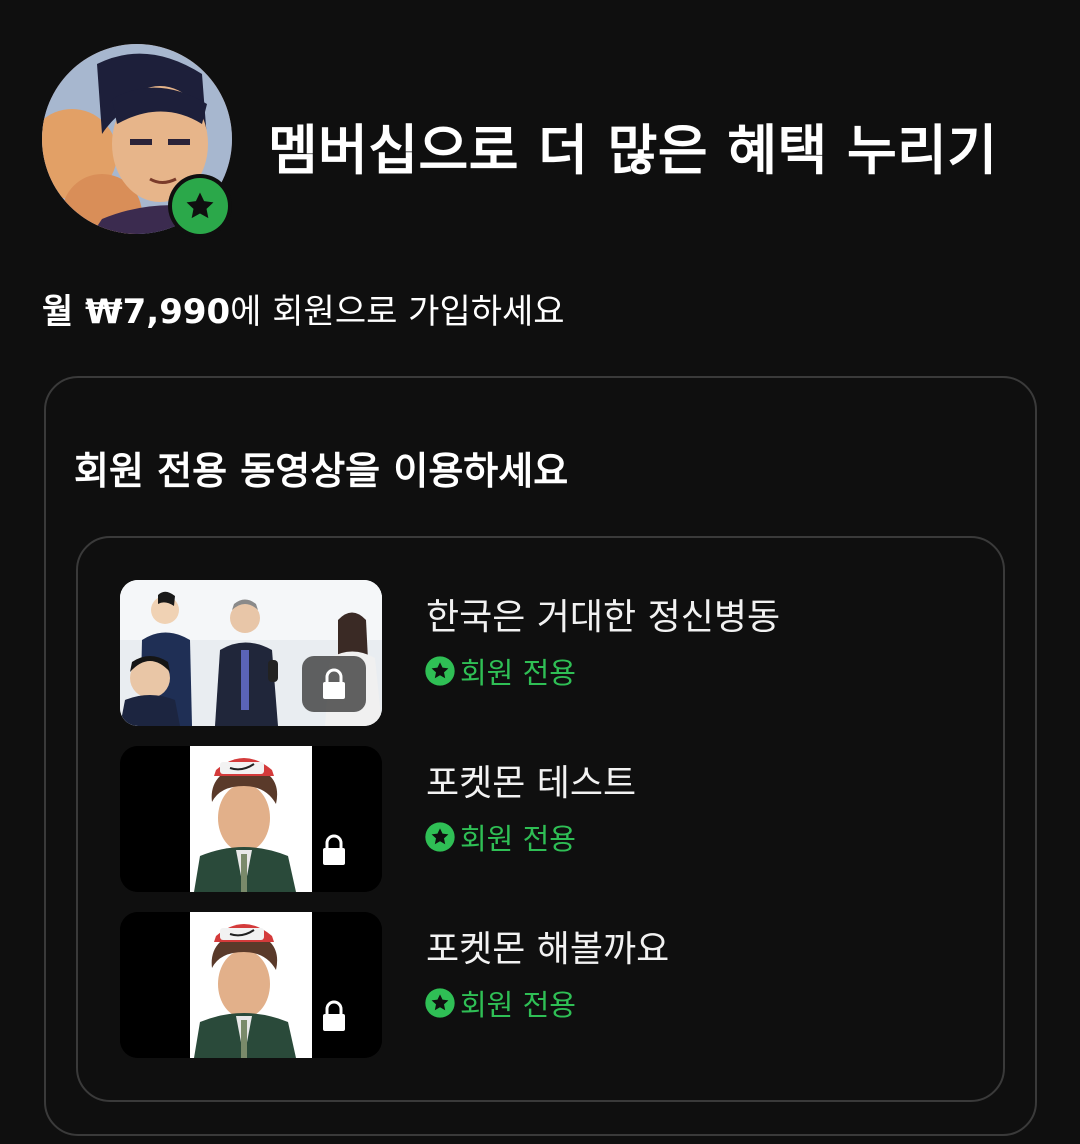  Describe the element at coordinates (531, 780) in the screenshot. I see `video-title: 포켓몬 테스트` at that location.